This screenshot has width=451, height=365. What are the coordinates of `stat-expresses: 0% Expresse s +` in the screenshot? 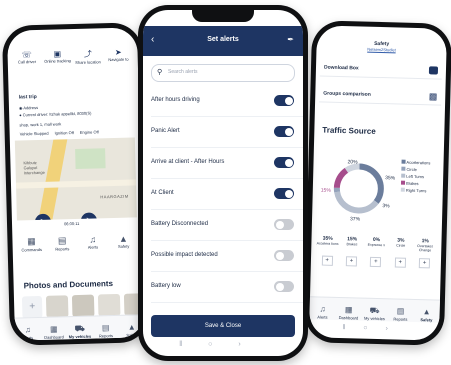 It's located at (376, 263).